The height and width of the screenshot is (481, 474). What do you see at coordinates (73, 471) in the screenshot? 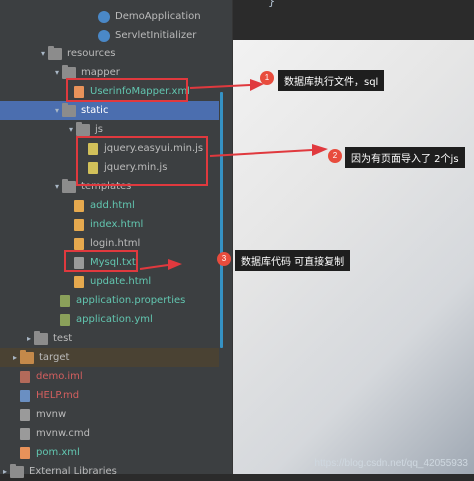
I see `tree-item-label: External Libraries` at bounding box center [73, 471].